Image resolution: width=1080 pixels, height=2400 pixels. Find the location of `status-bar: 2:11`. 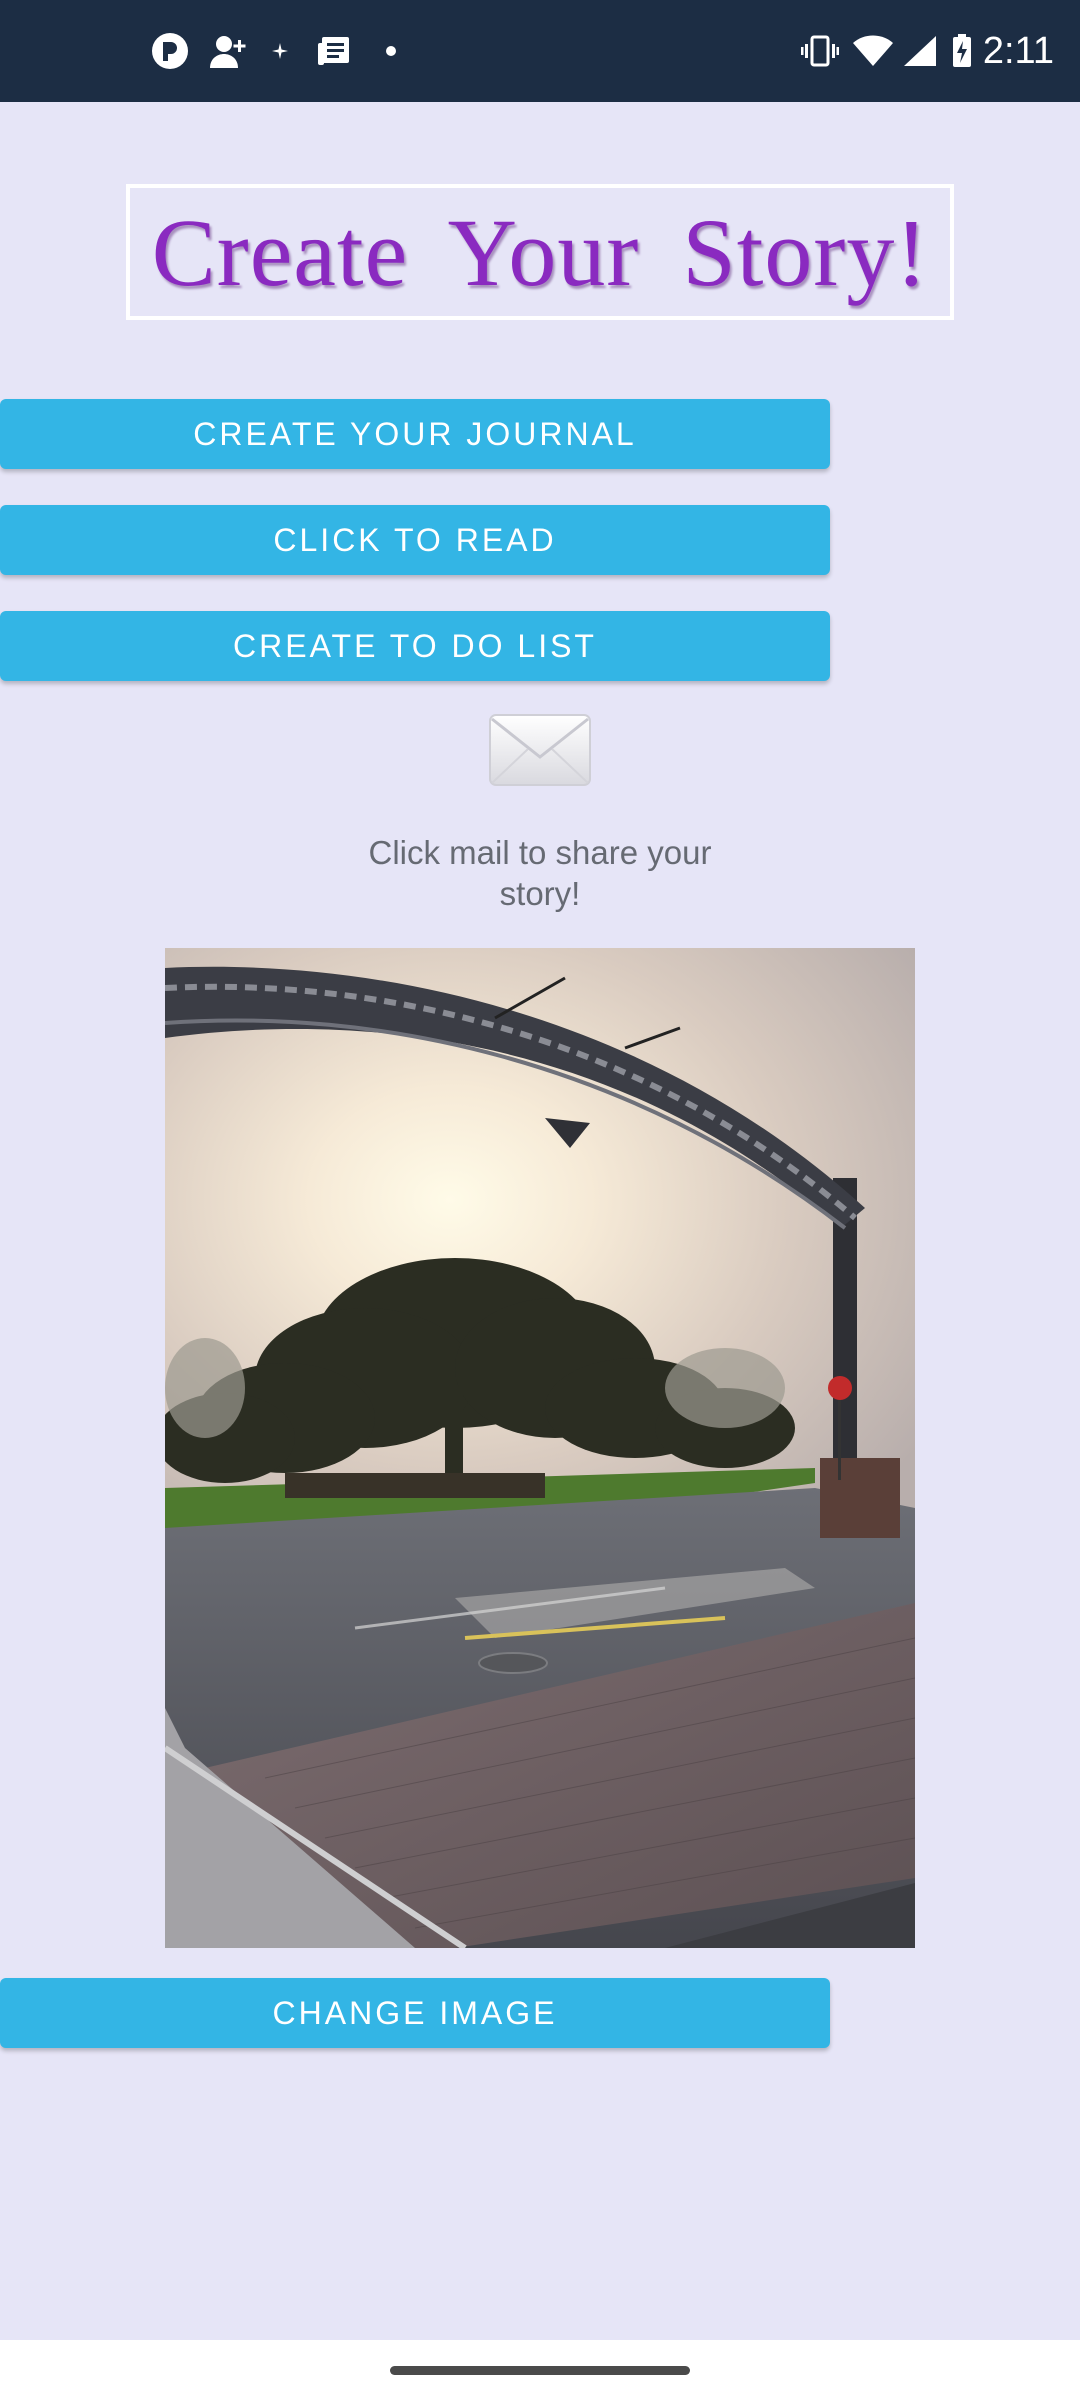

status-bar: 2:11 is located at coordinates (540, 51).